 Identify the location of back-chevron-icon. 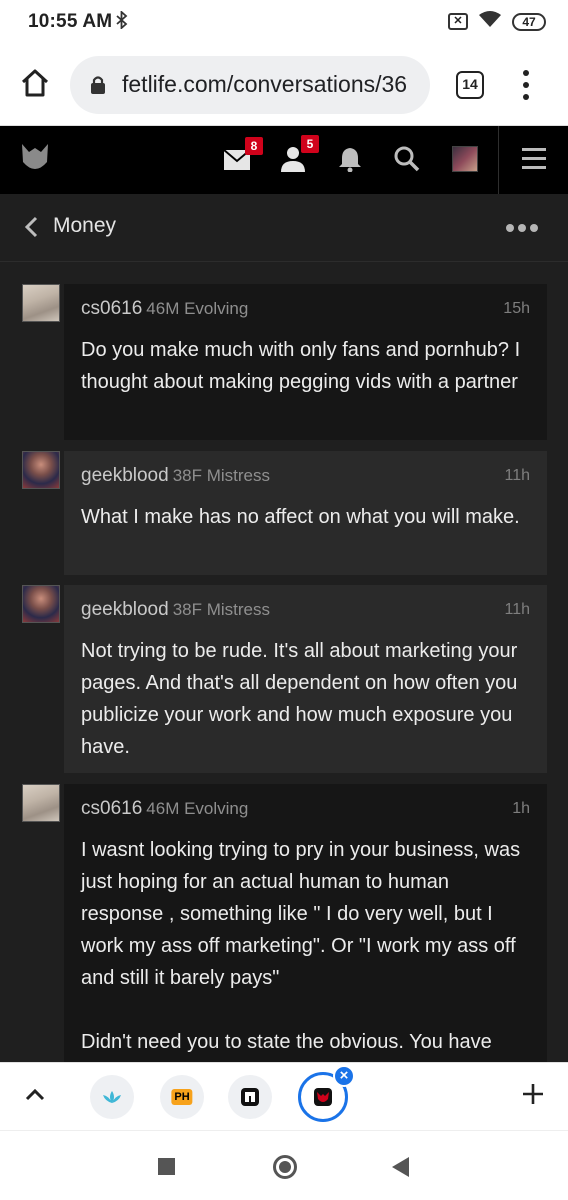
(31, 227).